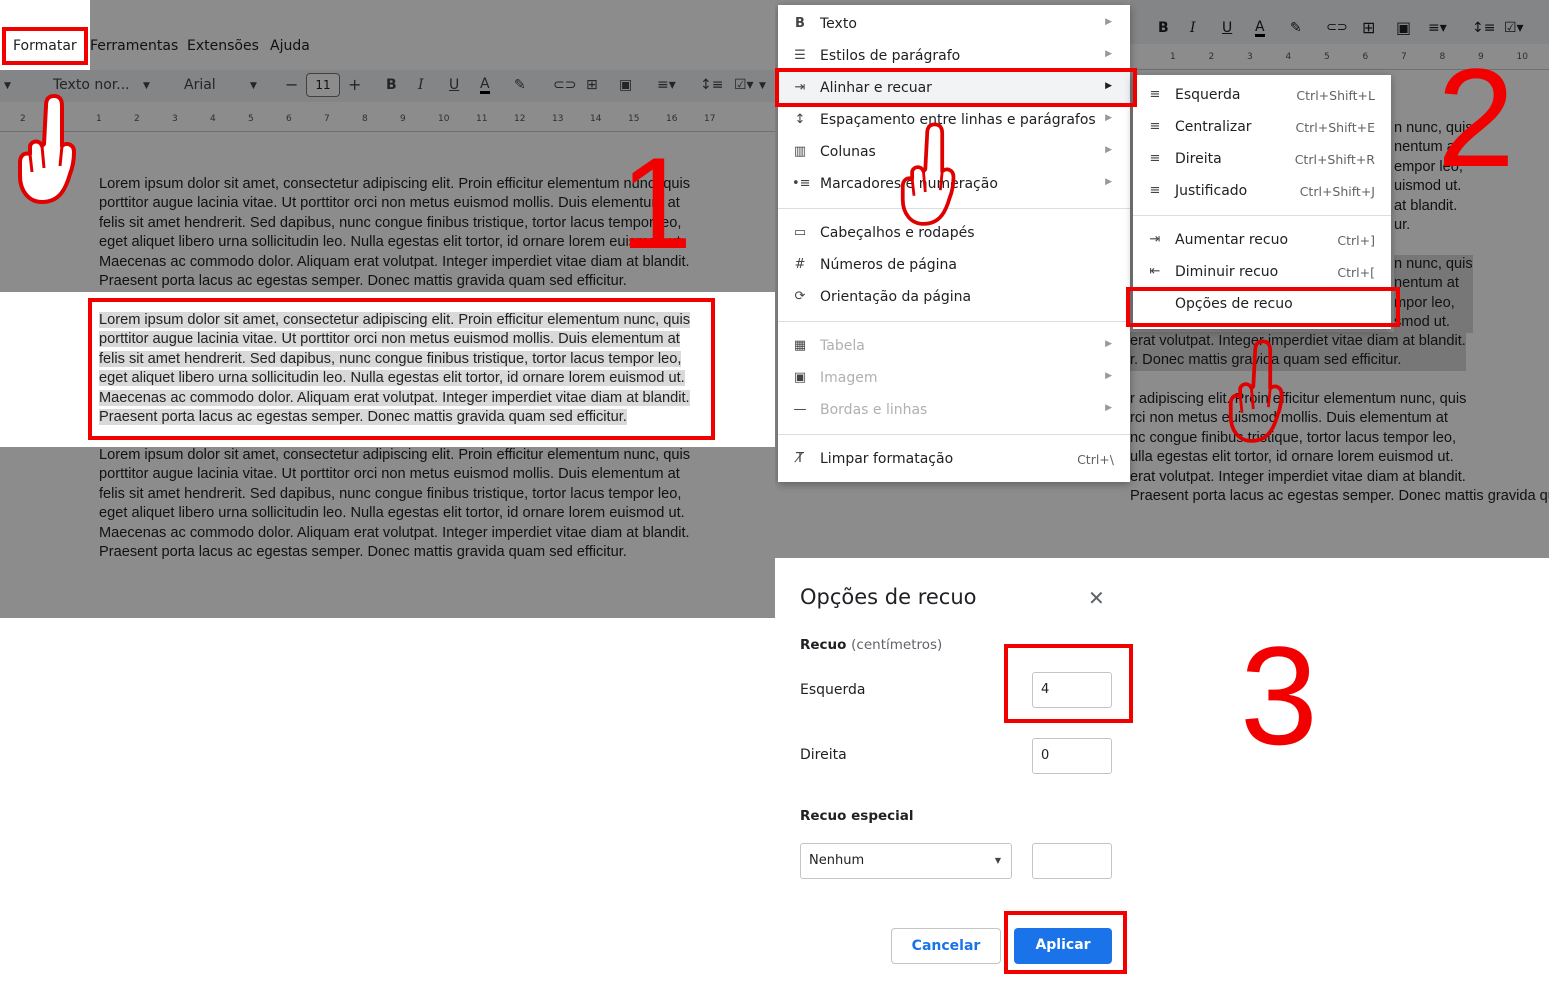 The image size is (1549, 990). Describe the element at coordinates (1335, 95) in the screenshot. I see `shortcut-label: Ctrl+Shift+L` at that location.